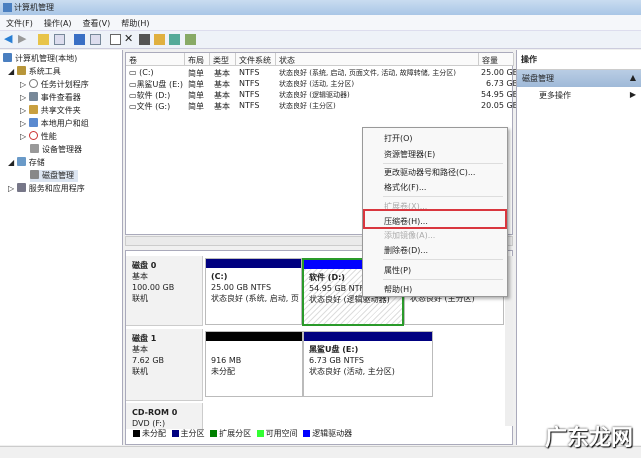 The width and height of the screenshot is (641, 458). I want to click on legend: 未分配 主分区 扩展分区 可用空间 逻辑驱动器, so click(241, 434).